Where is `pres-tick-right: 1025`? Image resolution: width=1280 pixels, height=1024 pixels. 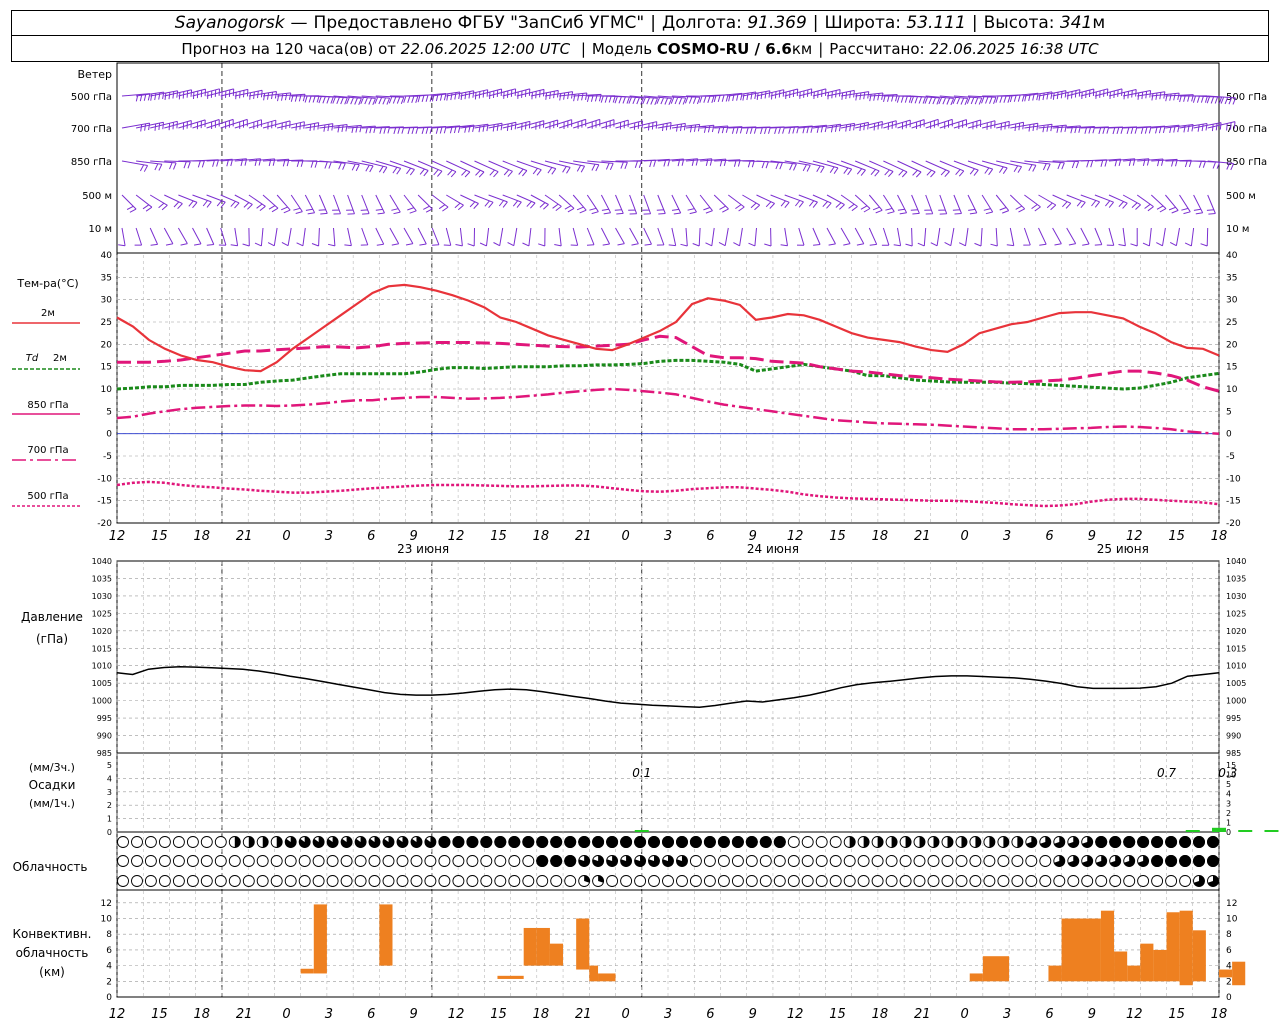
pres-tick-right: 1025 is located at coordinates (1236, 613).